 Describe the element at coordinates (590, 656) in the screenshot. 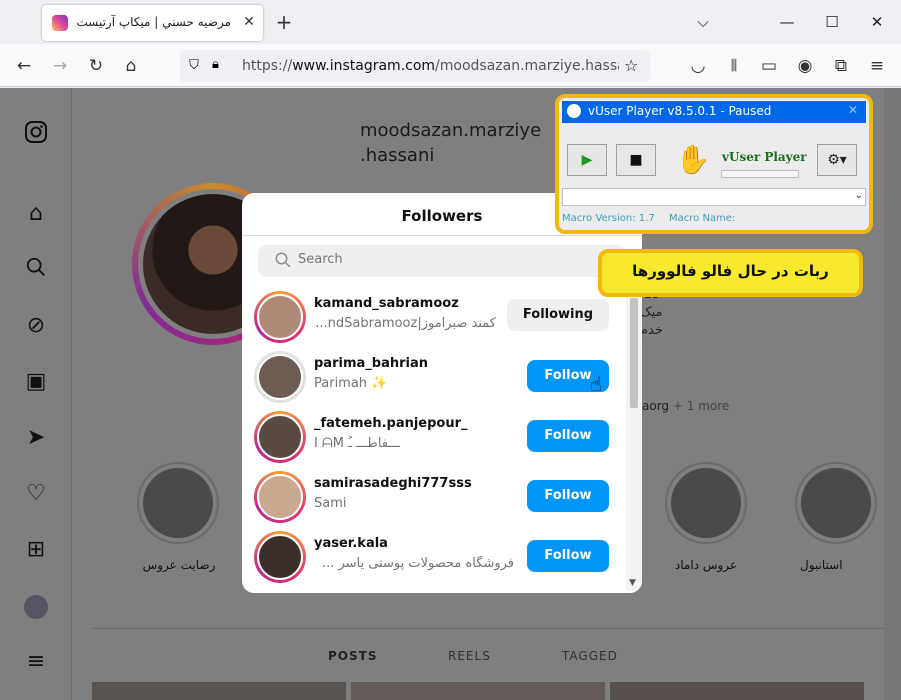

I see `tab-tagged: TAGGED` at that location.